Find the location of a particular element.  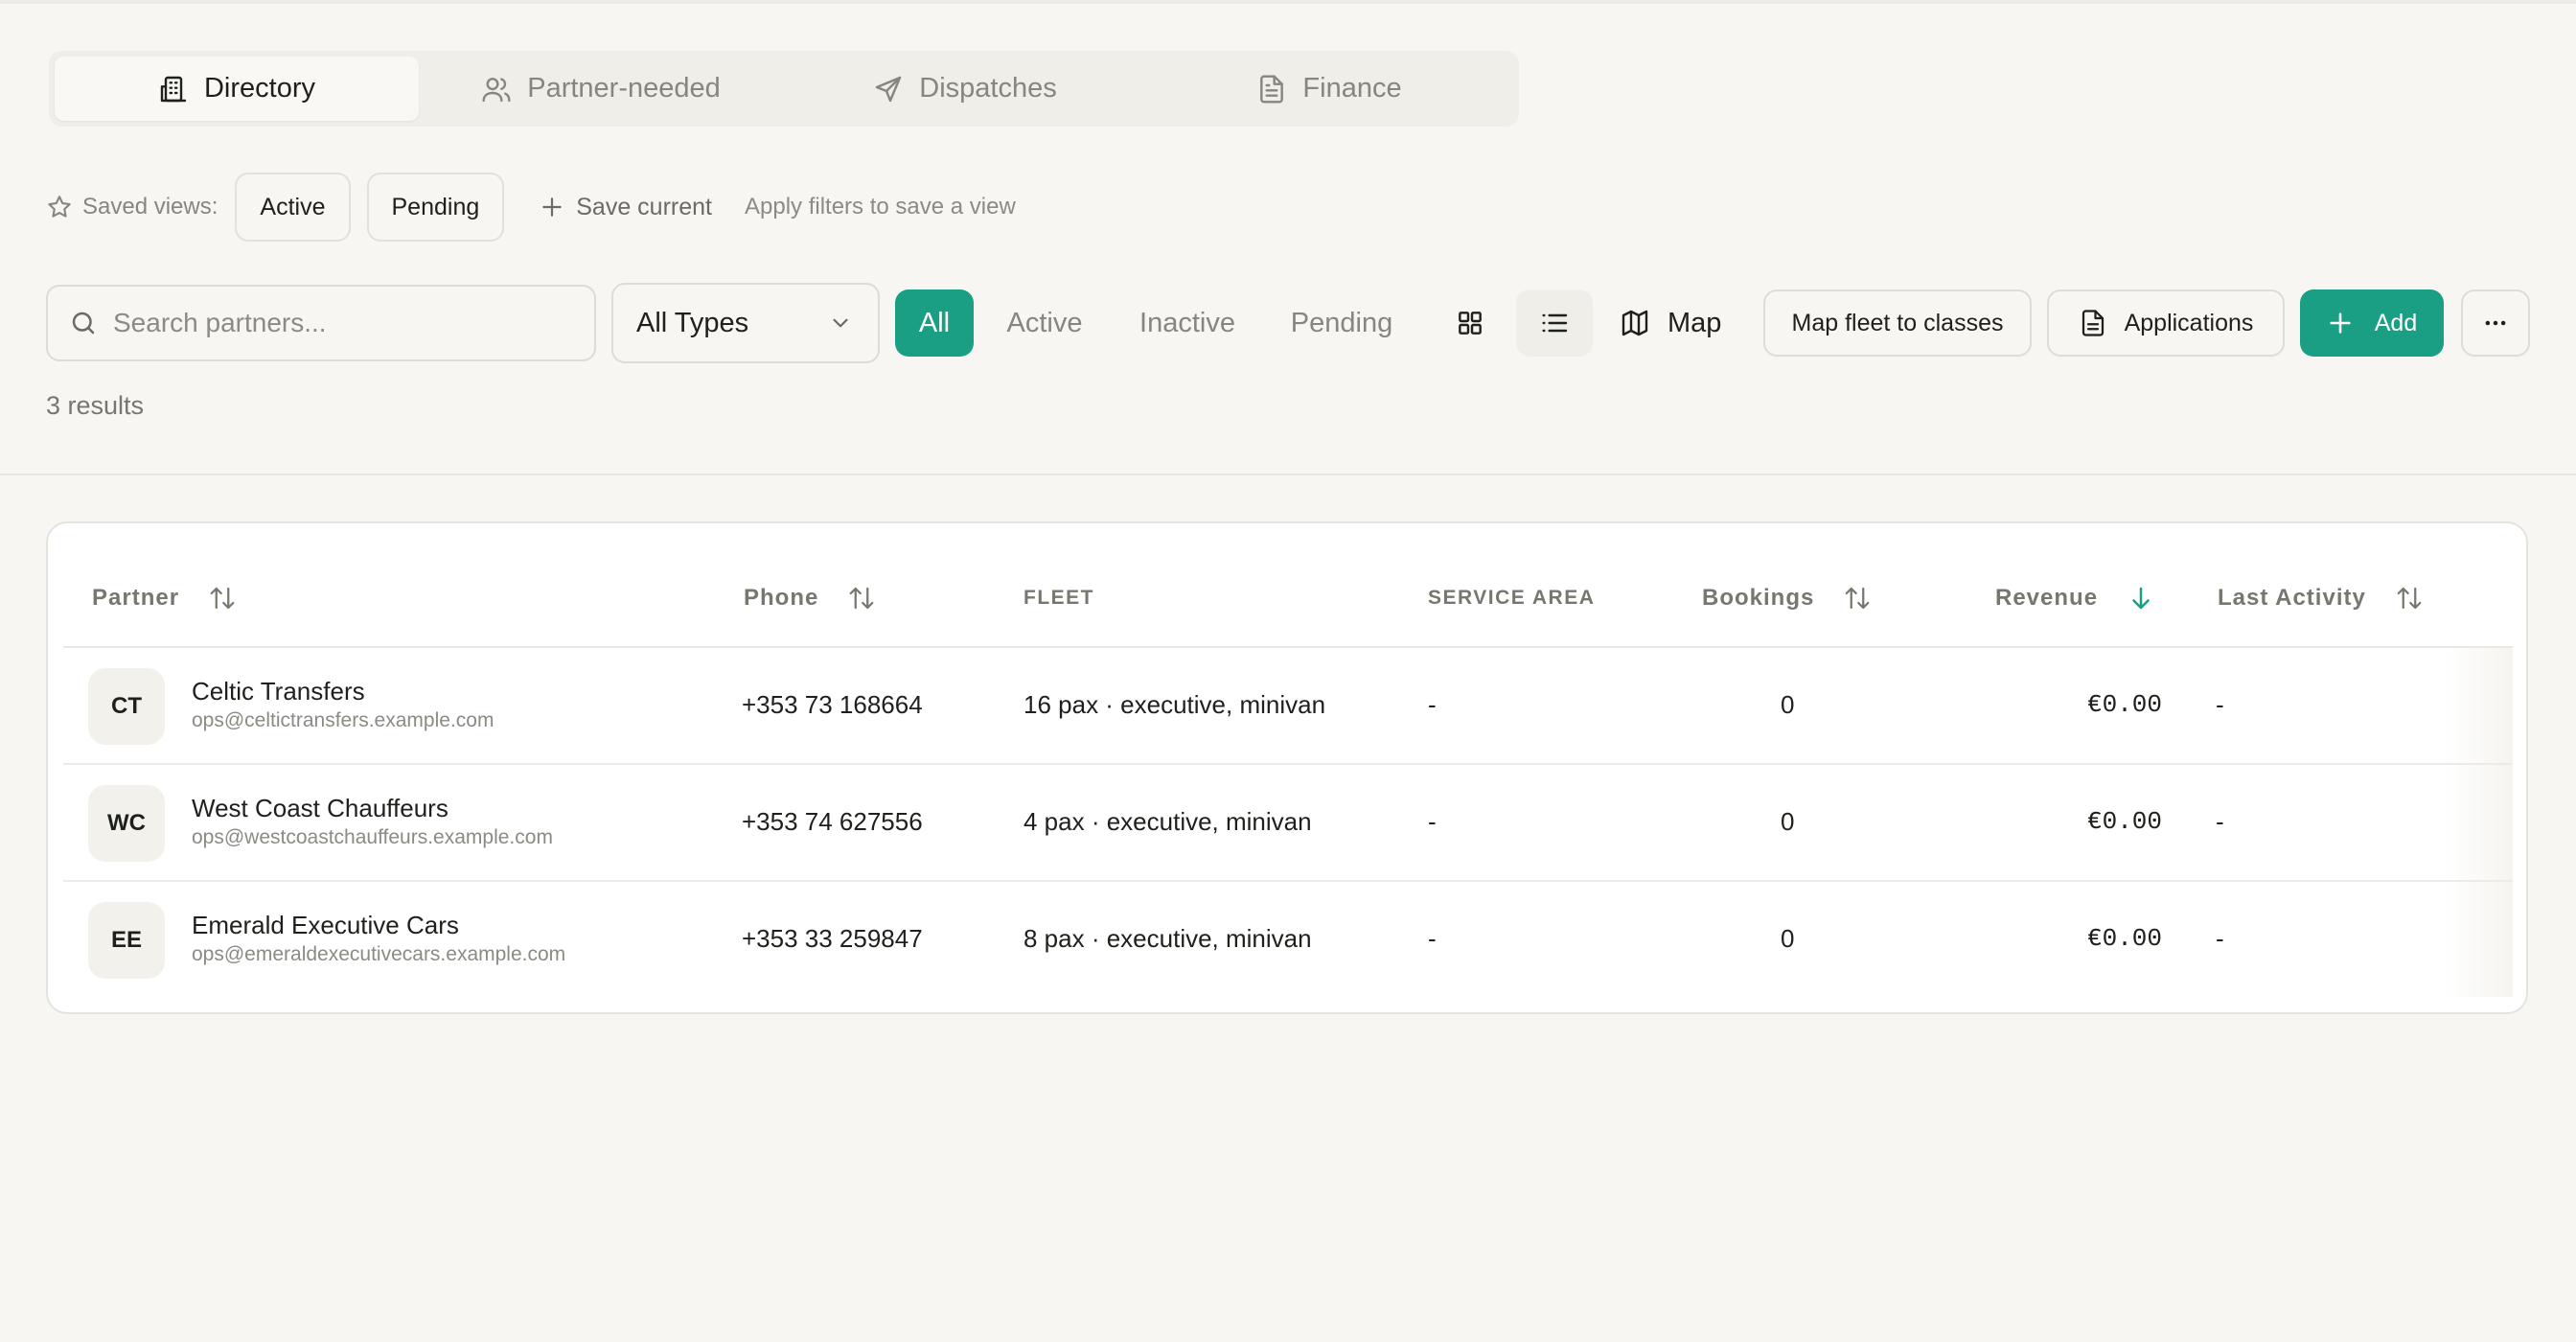

more-options-button is located at coordinates (2495, 323).